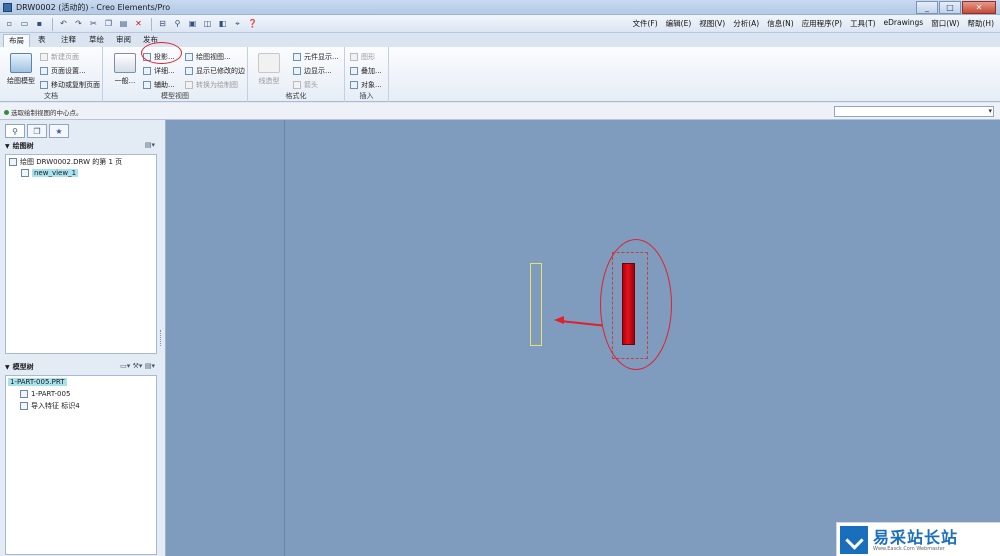 This screenshot has height=556, width=1000. I want to click on tree-settings-icon: ▤▾, so click(150, 145).